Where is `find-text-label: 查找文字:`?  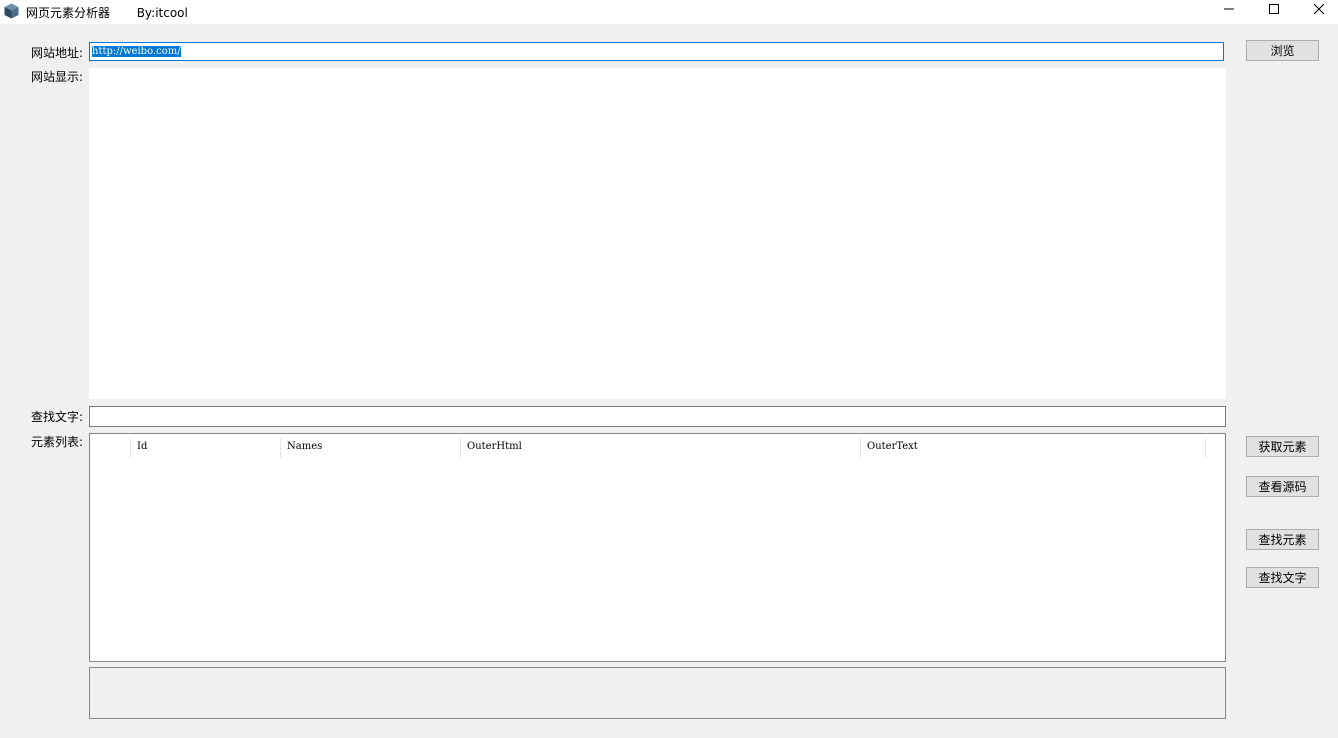 find-text-label: 查找文字: is located at coordinates (57, 417).